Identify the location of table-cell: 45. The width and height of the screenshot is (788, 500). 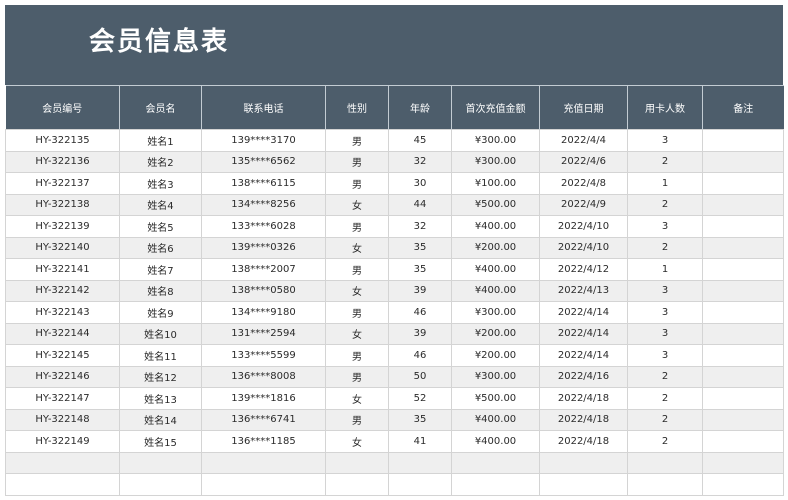
(420, 140).